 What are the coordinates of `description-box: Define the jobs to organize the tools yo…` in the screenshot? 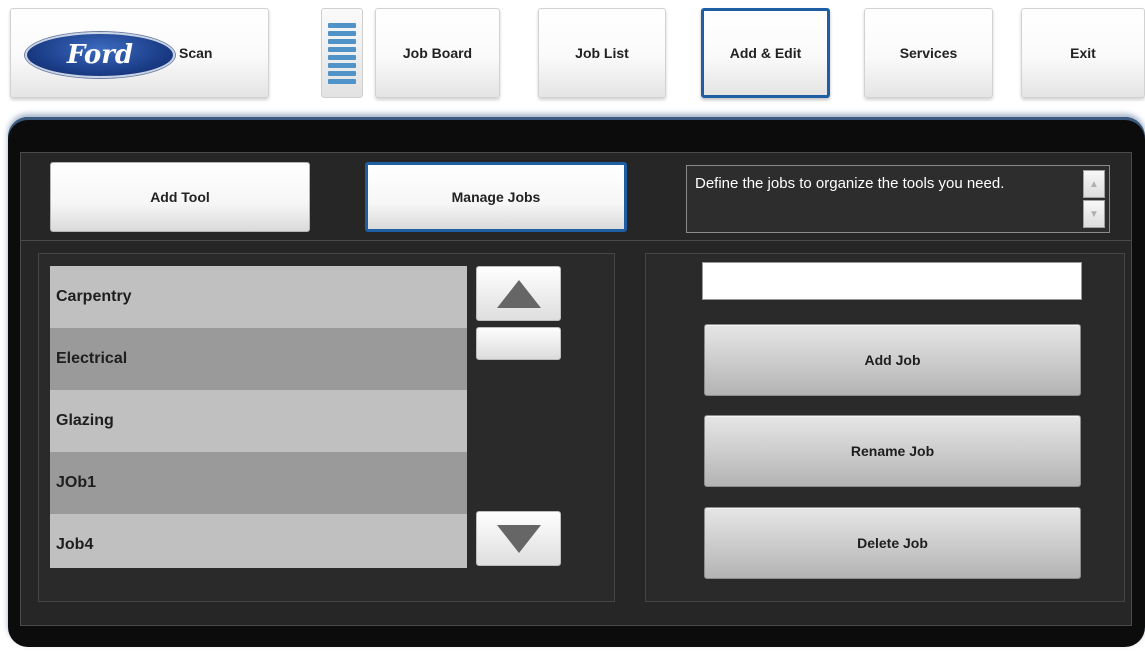 It's located at (898, 199).